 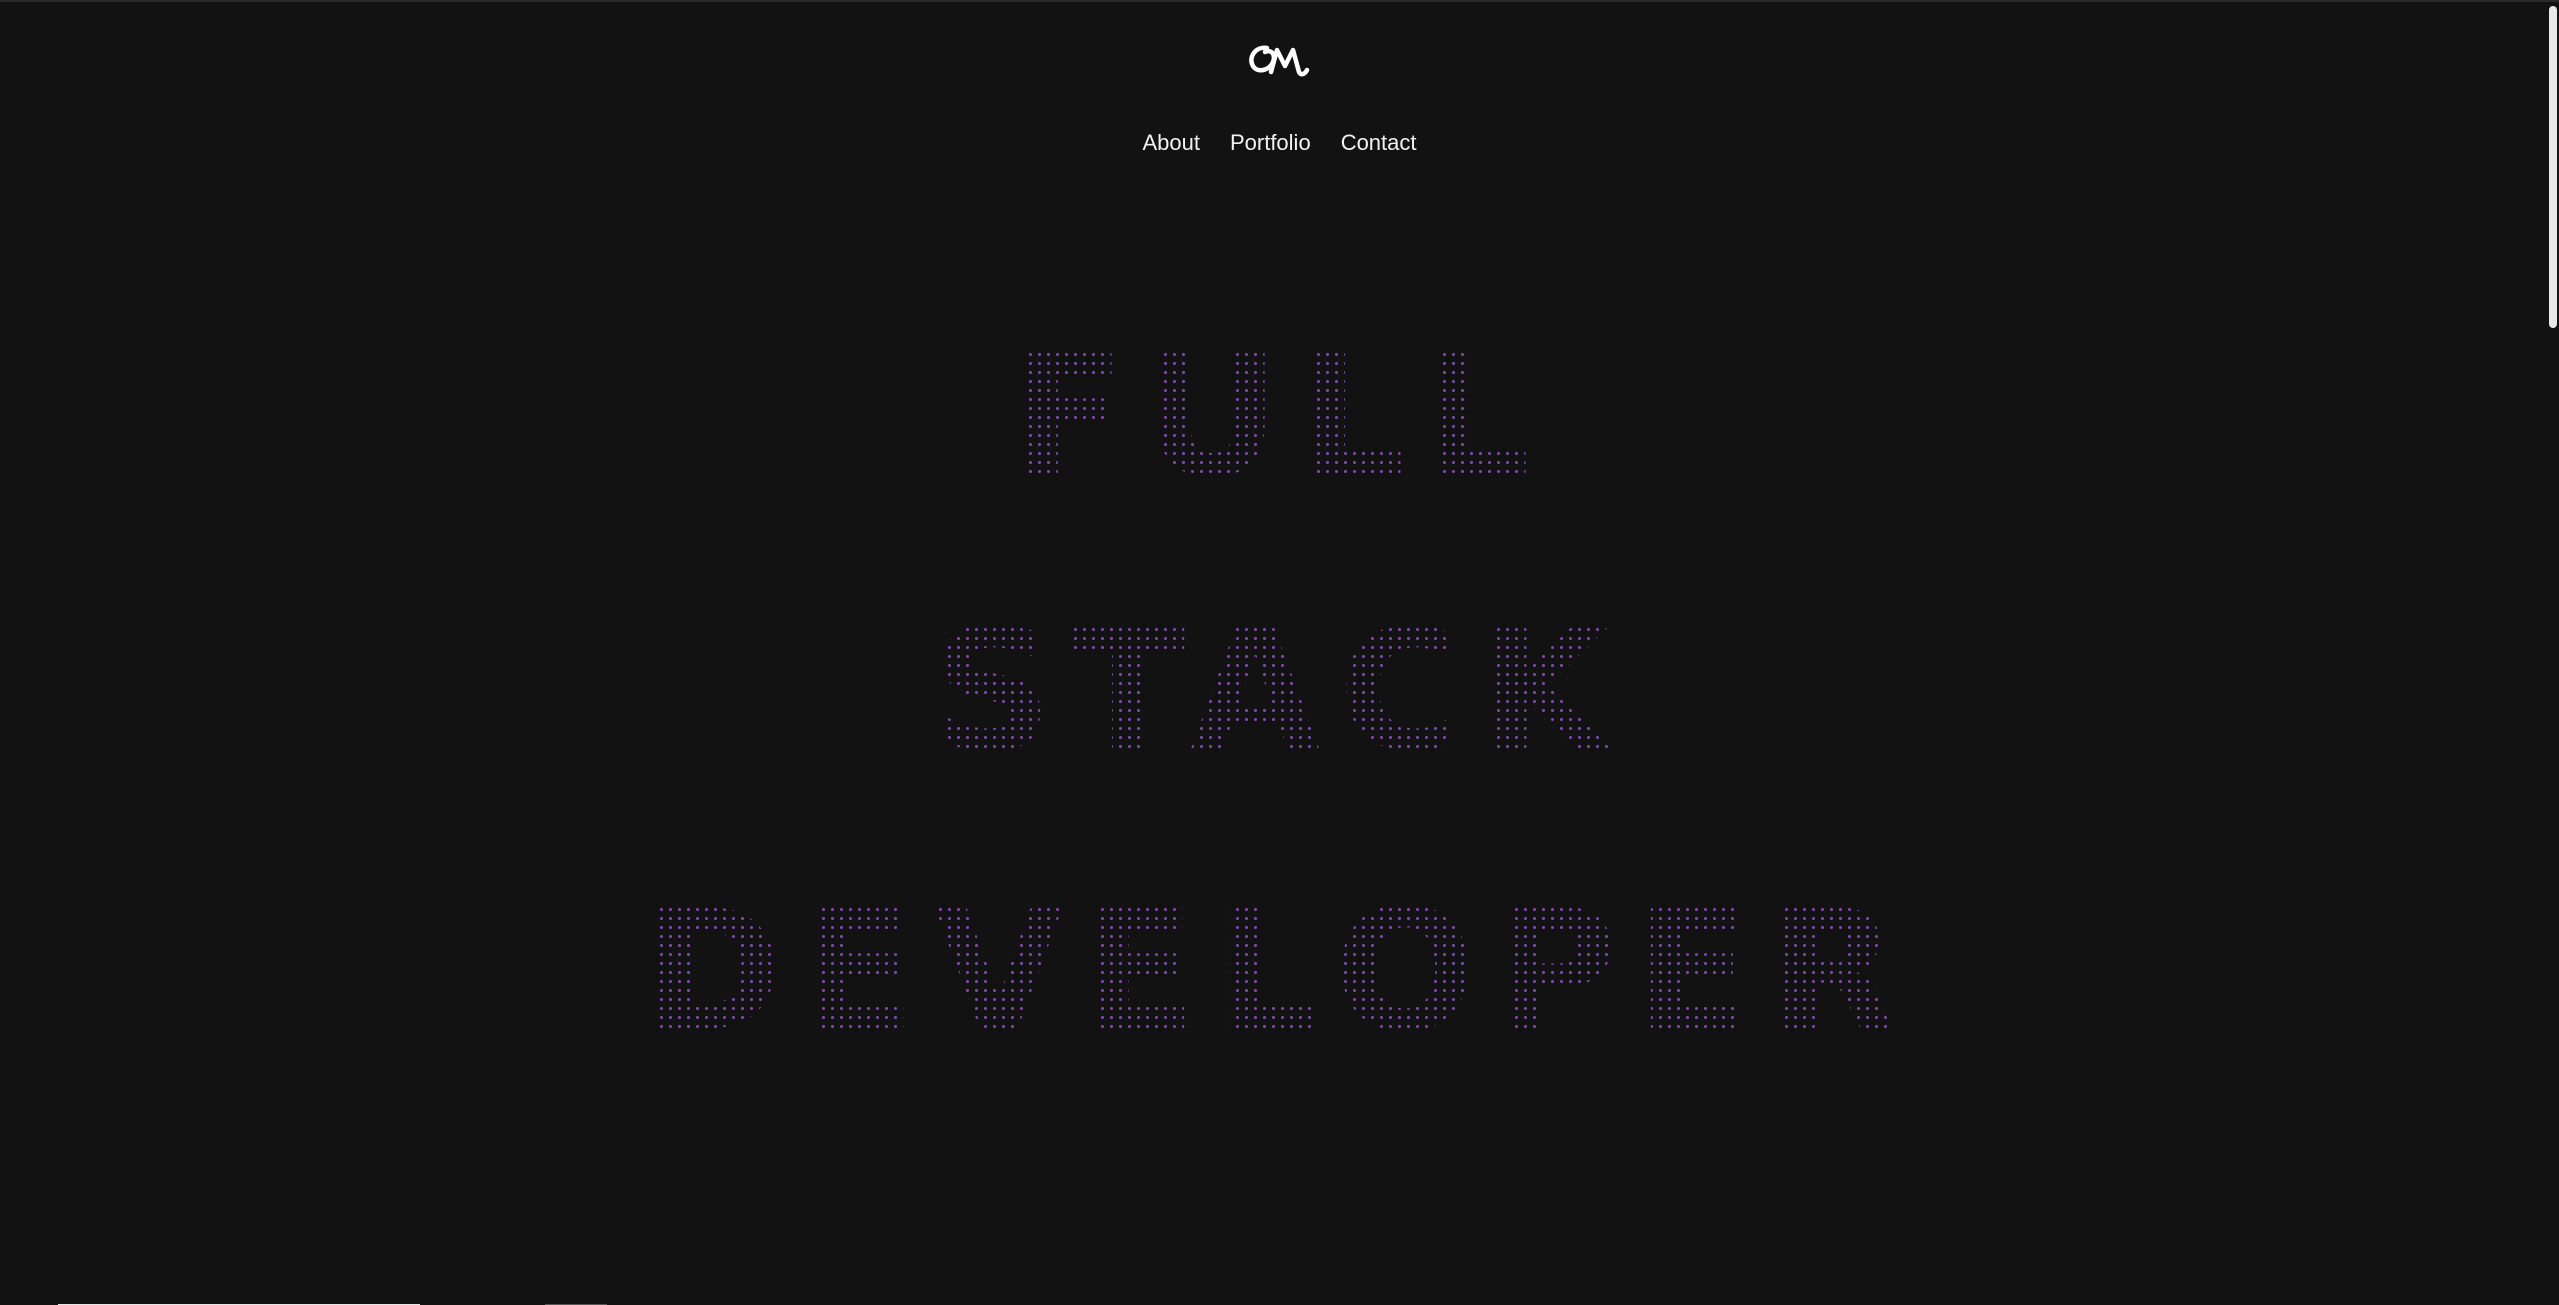 What do you see at coordinates (1279, 416) in the screenshot?
I see `hero-line-full: FULL` at bounding box center [1279, 416].